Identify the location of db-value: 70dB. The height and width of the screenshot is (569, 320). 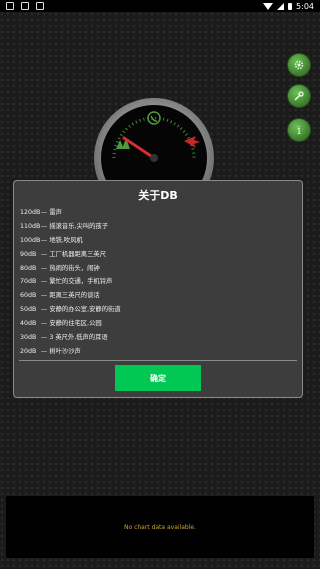
(28, 282).